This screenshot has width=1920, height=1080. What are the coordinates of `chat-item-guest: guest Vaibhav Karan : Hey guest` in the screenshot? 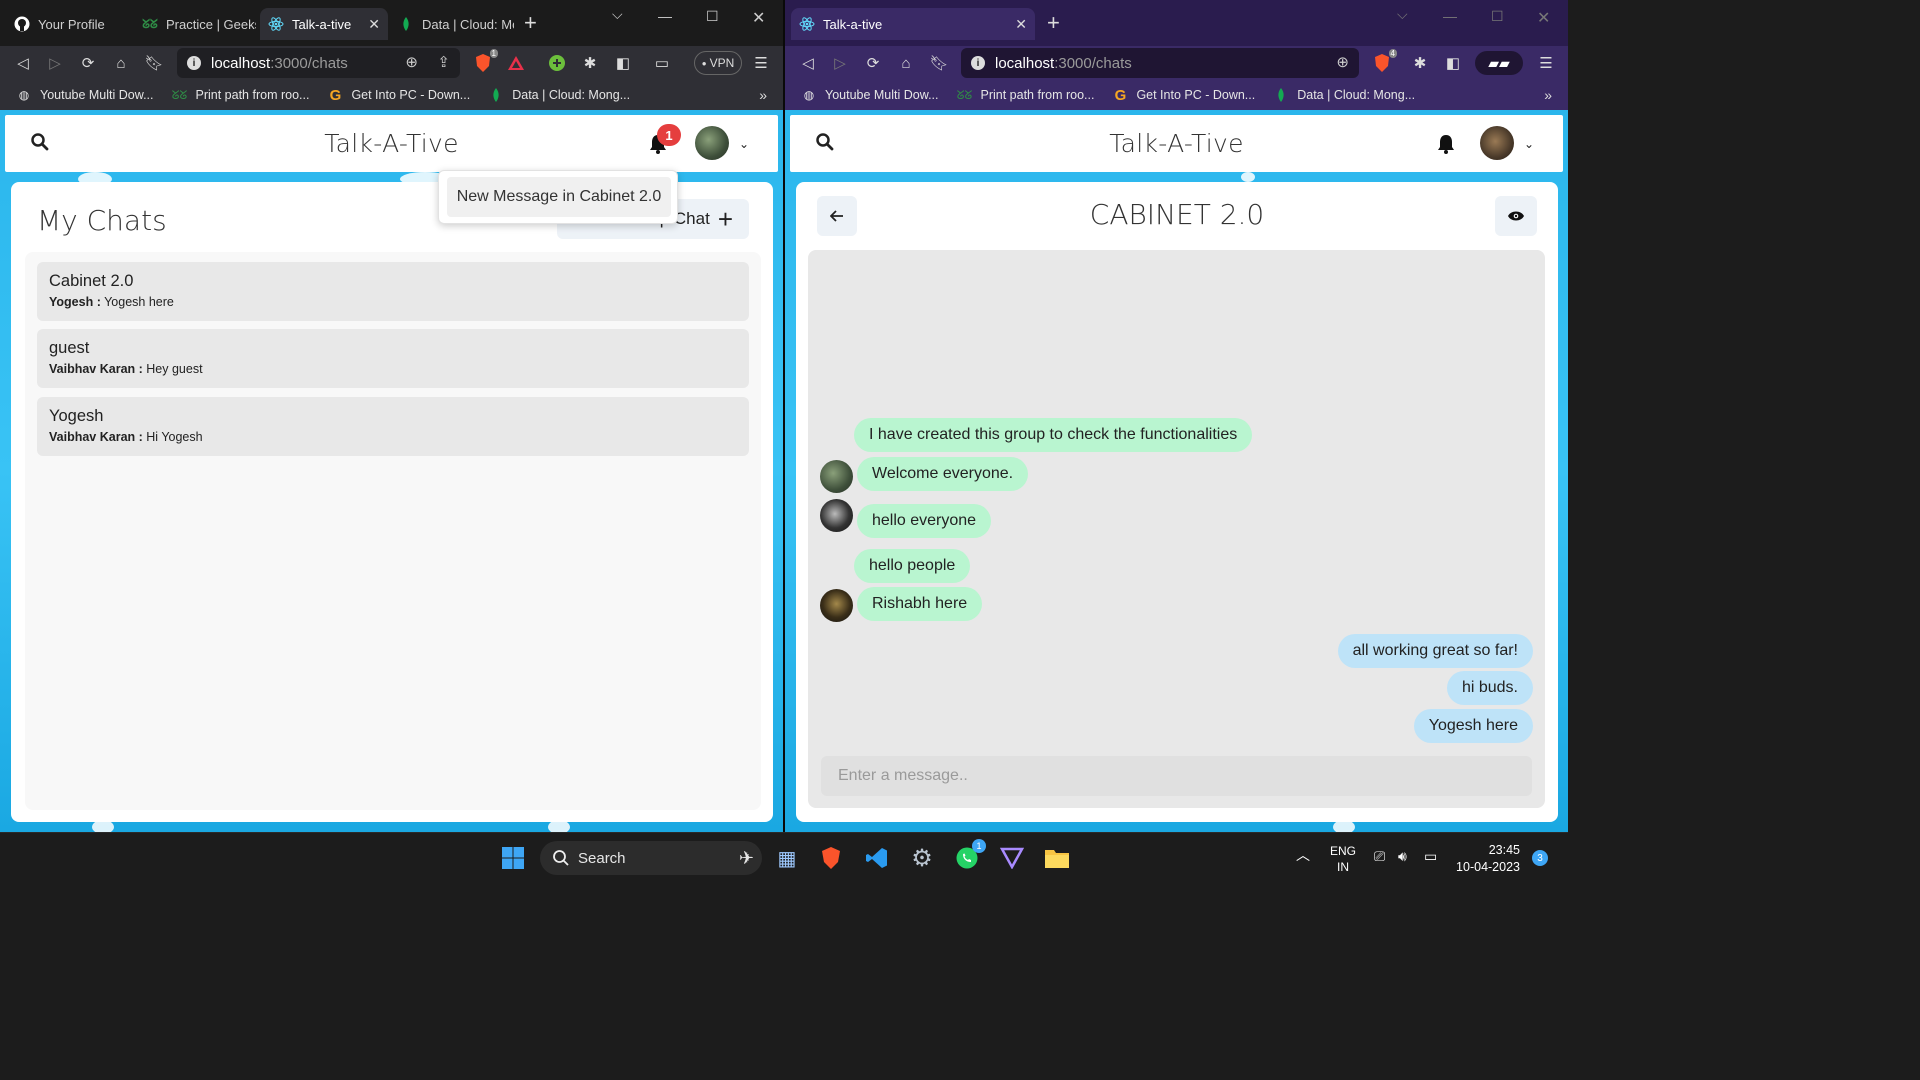 It's located at (393, 358).